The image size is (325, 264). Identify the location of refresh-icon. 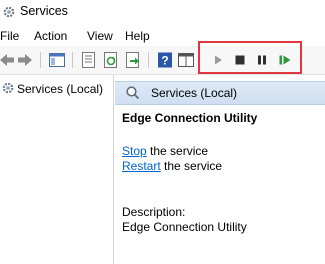
(111, 60).